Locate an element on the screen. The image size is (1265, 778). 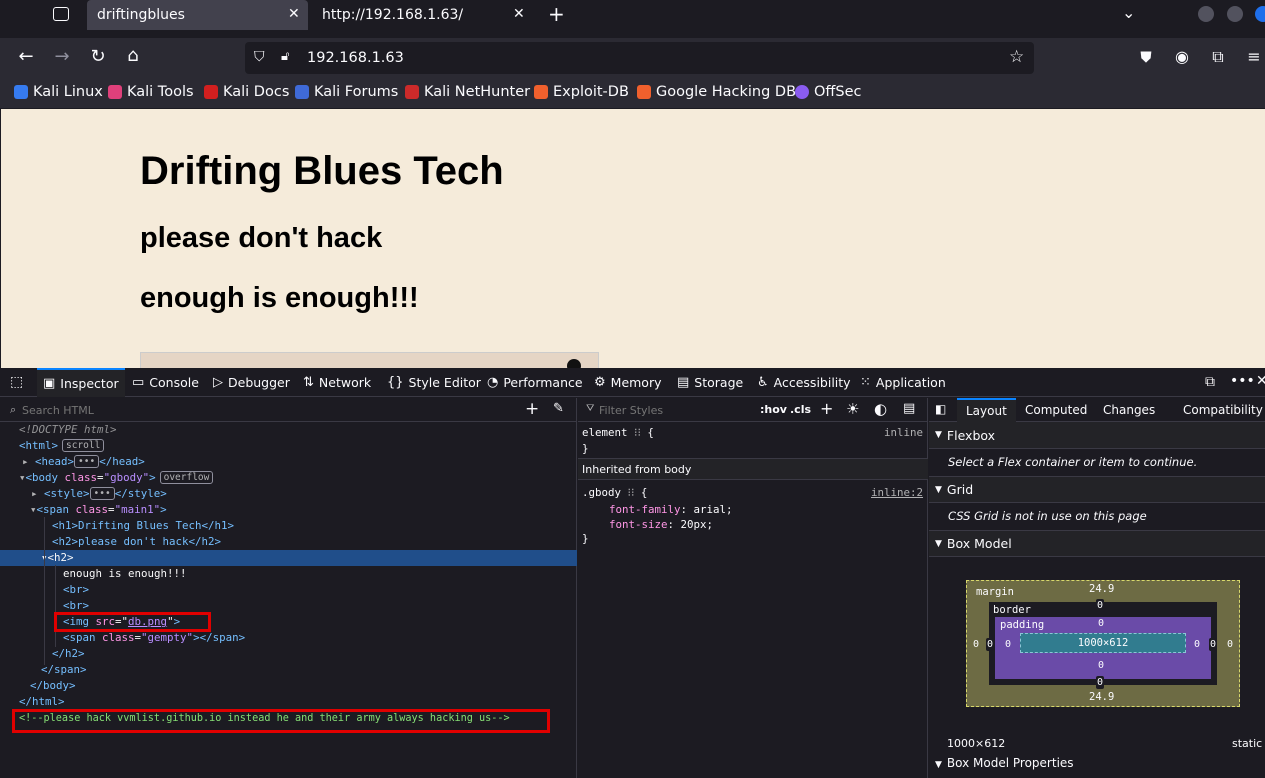
box-model-border: border padding 1000×612 is located at coordinates (1103, 643).